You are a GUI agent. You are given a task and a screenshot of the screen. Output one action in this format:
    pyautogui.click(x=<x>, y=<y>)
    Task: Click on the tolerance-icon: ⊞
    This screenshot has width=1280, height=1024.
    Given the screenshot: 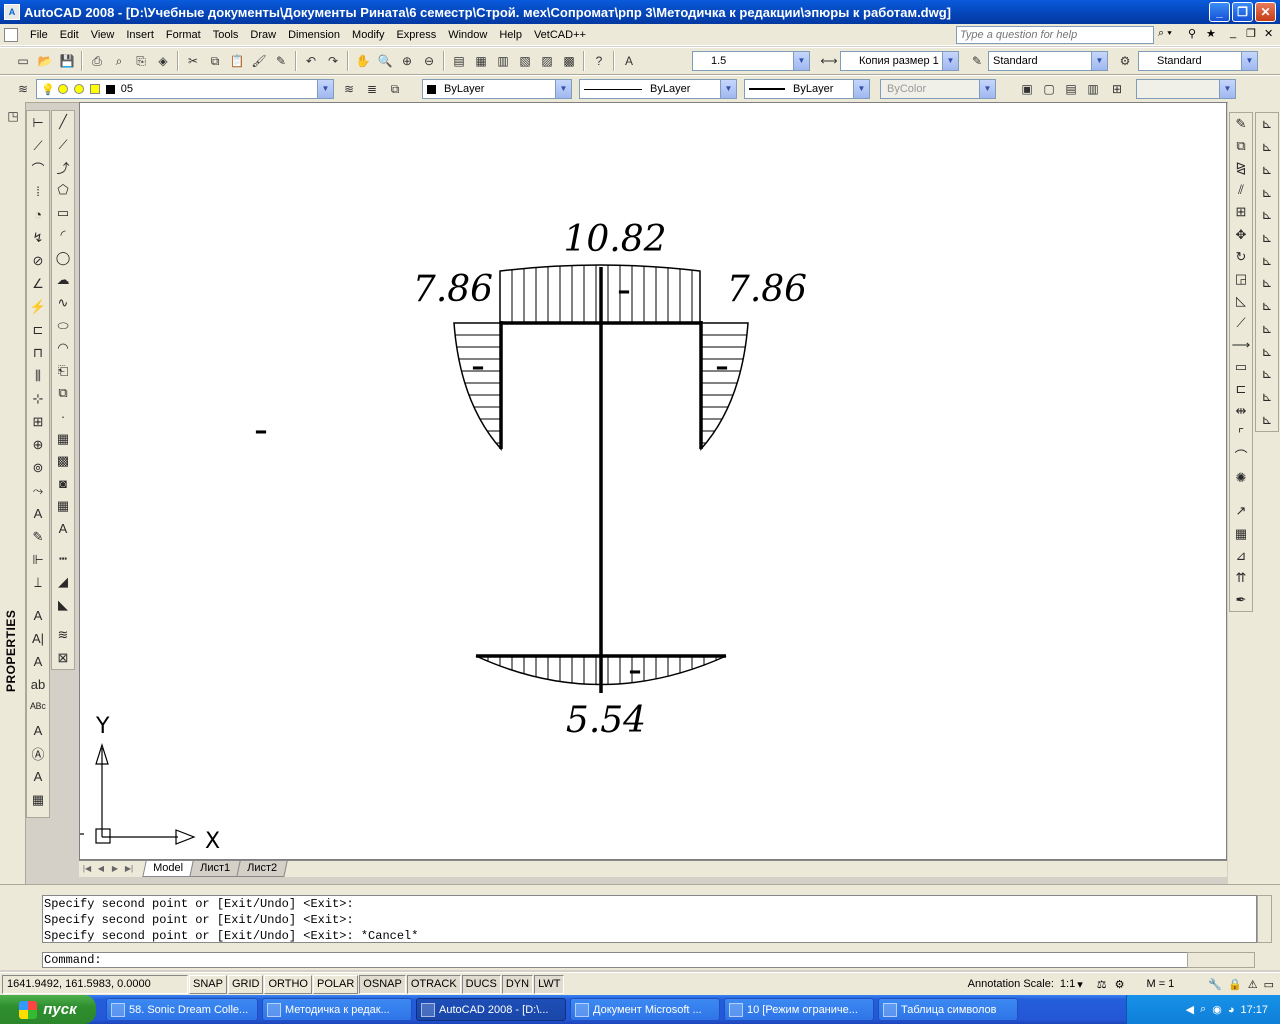 What is the action you would take?
    pyautogui.click(x=38, y=421)
    